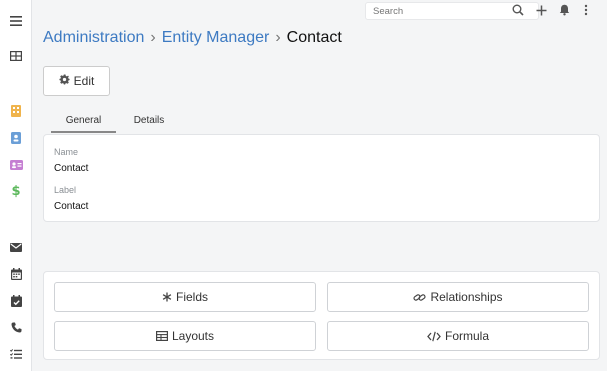 The height and width of the screenshot is (371, 607). What do you see at coordinates (16, 354) in the screenshot?
I see `tasks-icon` at bounding box center [16, 354].